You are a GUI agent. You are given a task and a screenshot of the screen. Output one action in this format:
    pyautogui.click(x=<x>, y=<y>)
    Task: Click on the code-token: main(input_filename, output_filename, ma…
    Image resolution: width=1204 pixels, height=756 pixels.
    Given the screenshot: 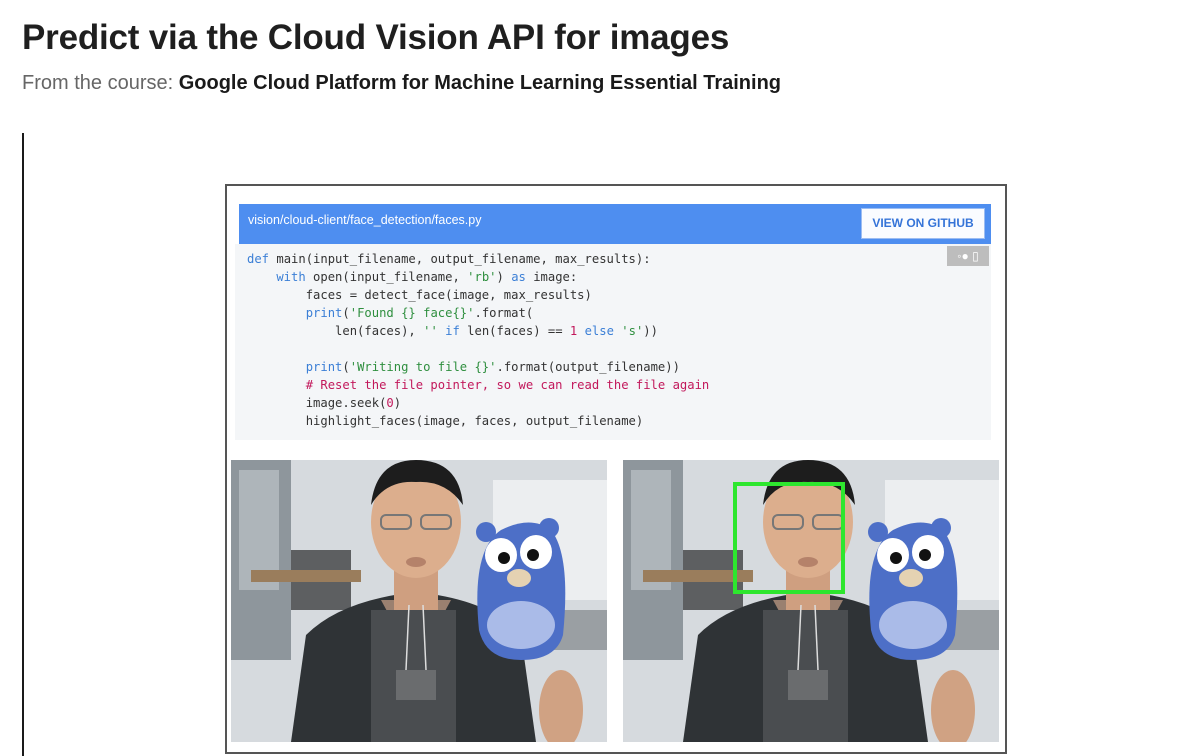 What is the action you would take?
    pyautogui.click(x=460, y=259)
    